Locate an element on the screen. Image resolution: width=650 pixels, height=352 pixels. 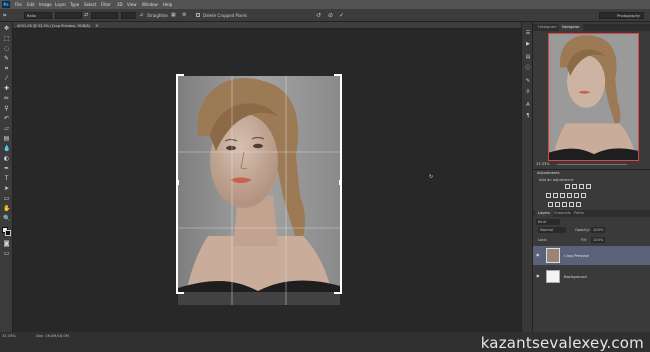
cancel-crop-icon: ⊘ is located at coordinates (330, 15).